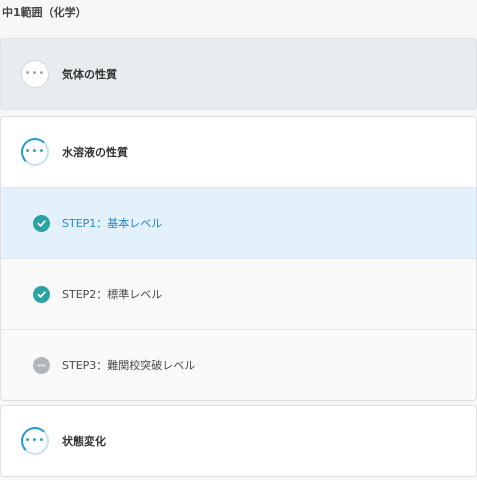 Image resolution: width=477 pixels, height=480 pixels. I want to click on more-dots-icon: •••, so click(35, 74).